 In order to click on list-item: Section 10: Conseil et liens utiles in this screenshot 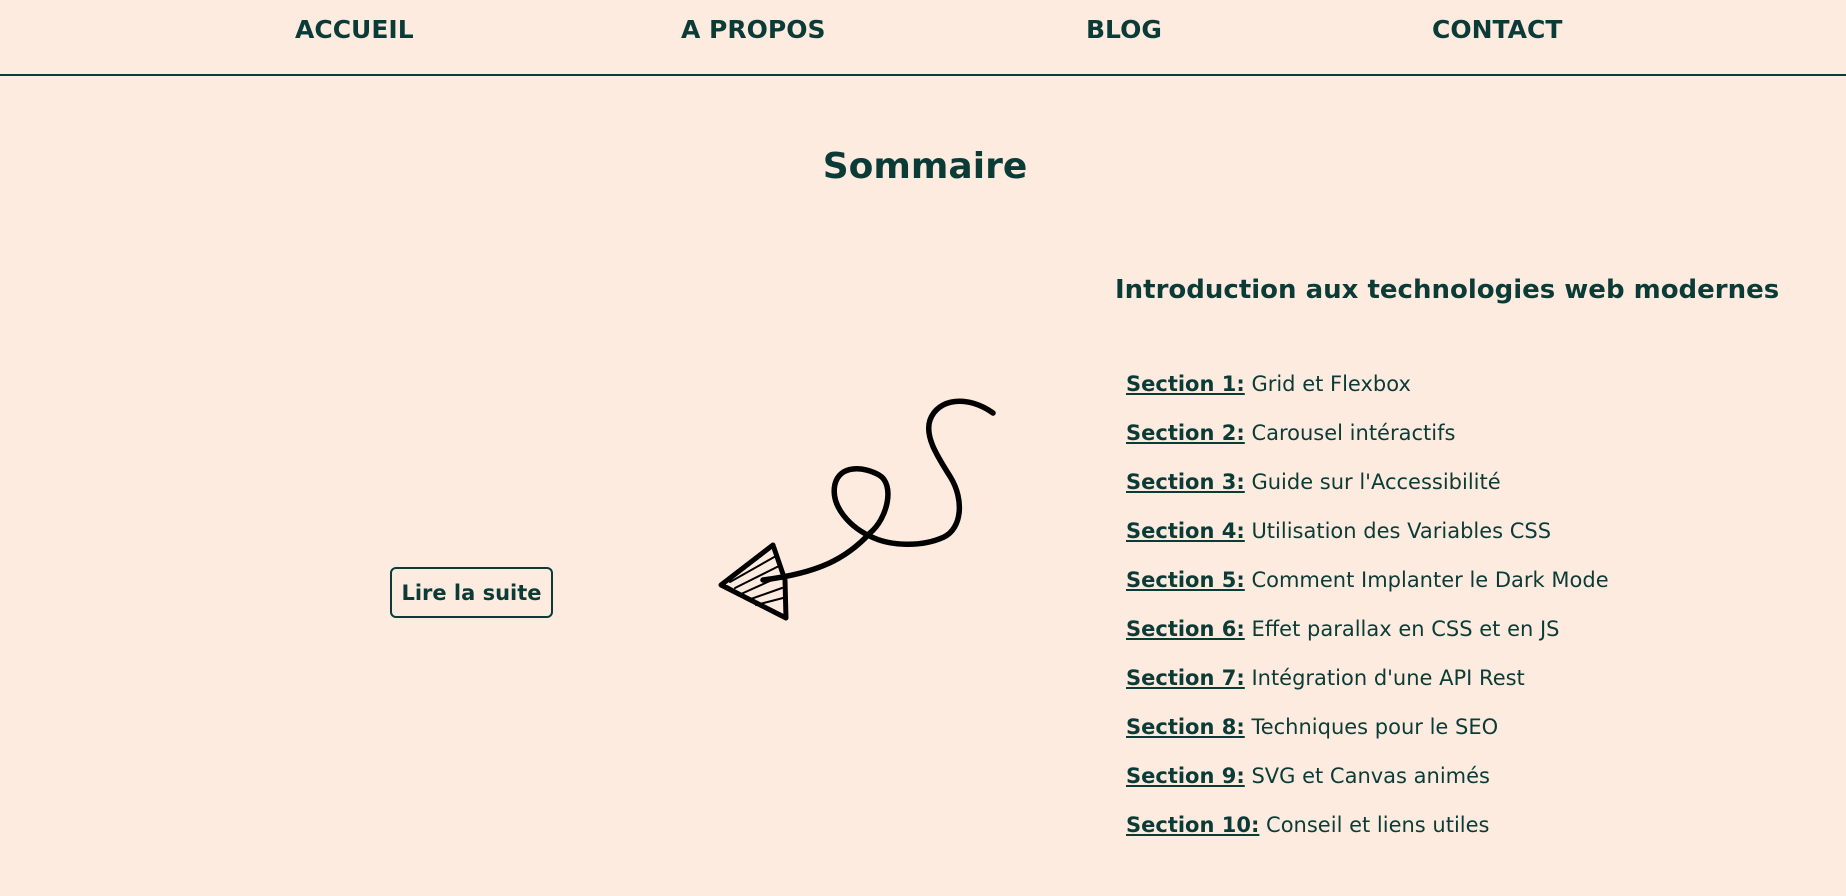, I will do `click(1367, 831)`.